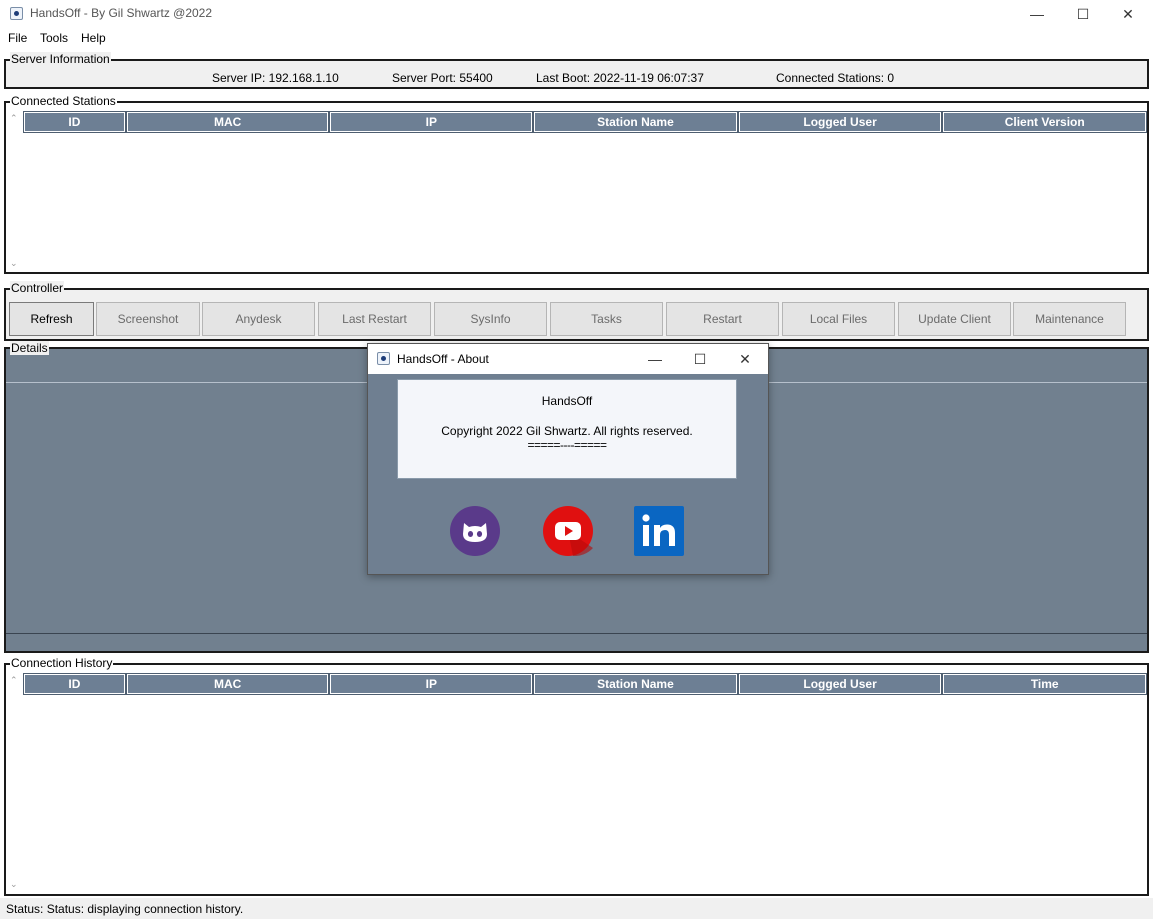  I want to click on about-dialog-title: HandsOff - About, so click(443, 359).